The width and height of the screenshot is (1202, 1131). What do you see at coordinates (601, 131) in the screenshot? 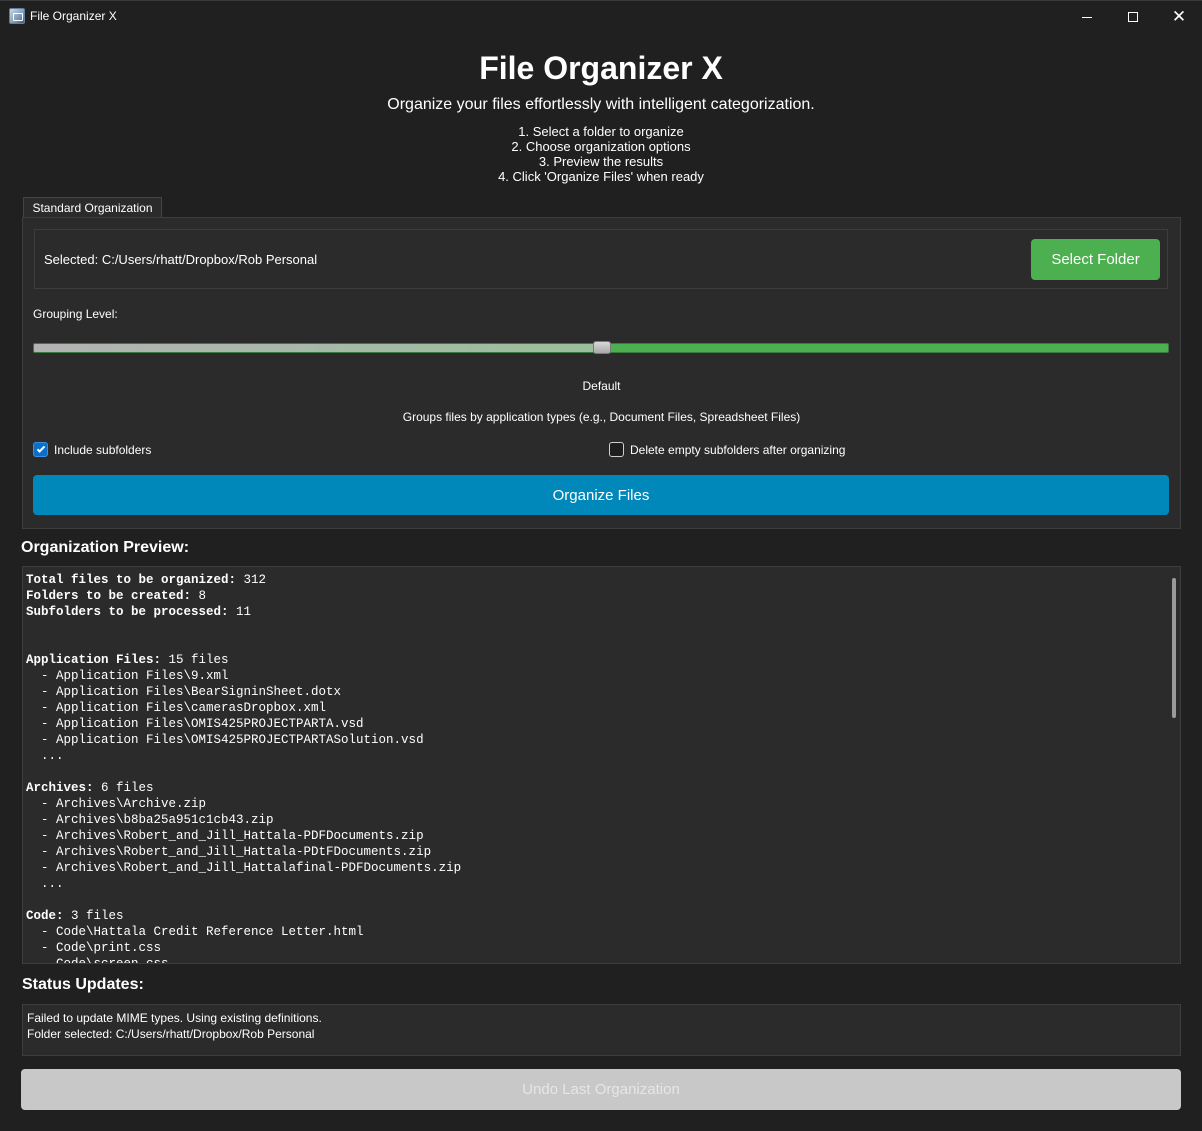
I see `step-1: 1. Select a folder to organize` at bounding box center [601, 131].